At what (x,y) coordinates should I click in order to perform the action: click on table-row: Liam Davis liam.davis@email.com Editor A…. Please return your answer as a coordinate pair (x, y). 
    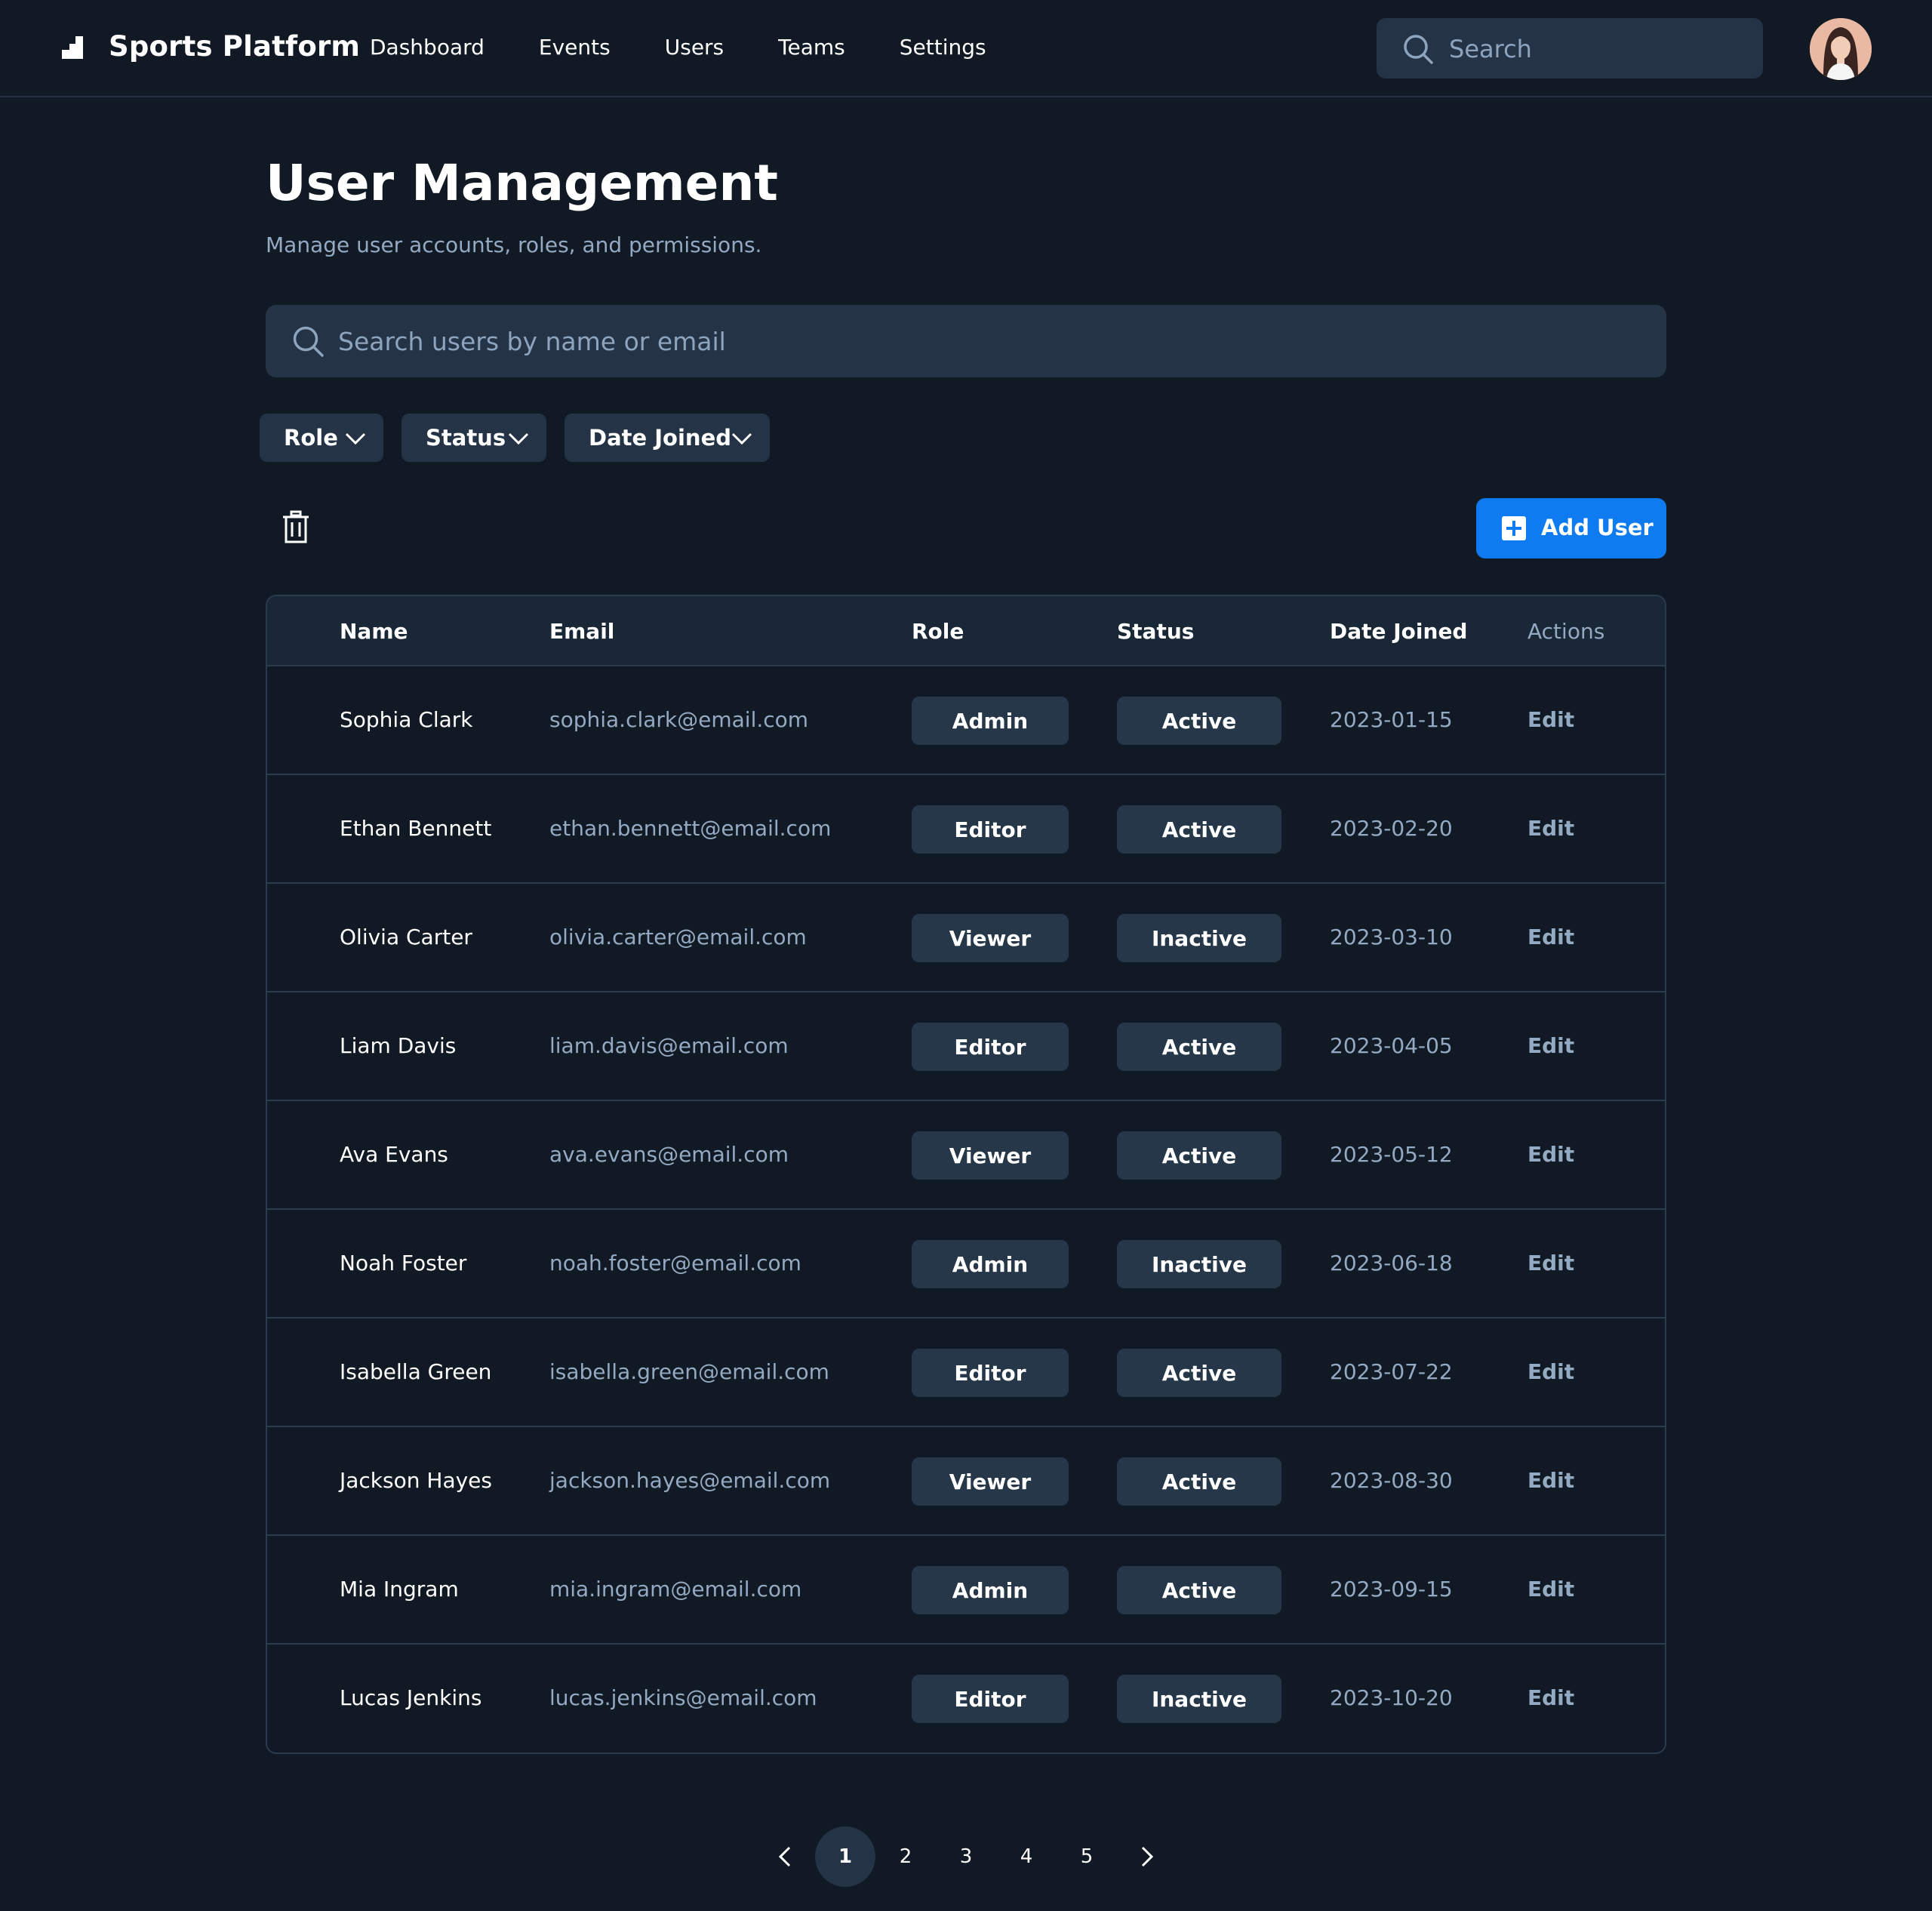
    Looking at the image, I should click on (966, 1047).